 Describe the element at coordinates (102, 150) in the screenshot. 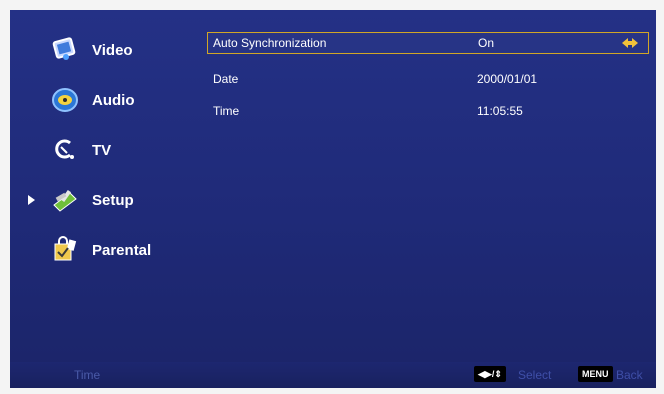

I see `sidebar-item-label: TV` at that location.